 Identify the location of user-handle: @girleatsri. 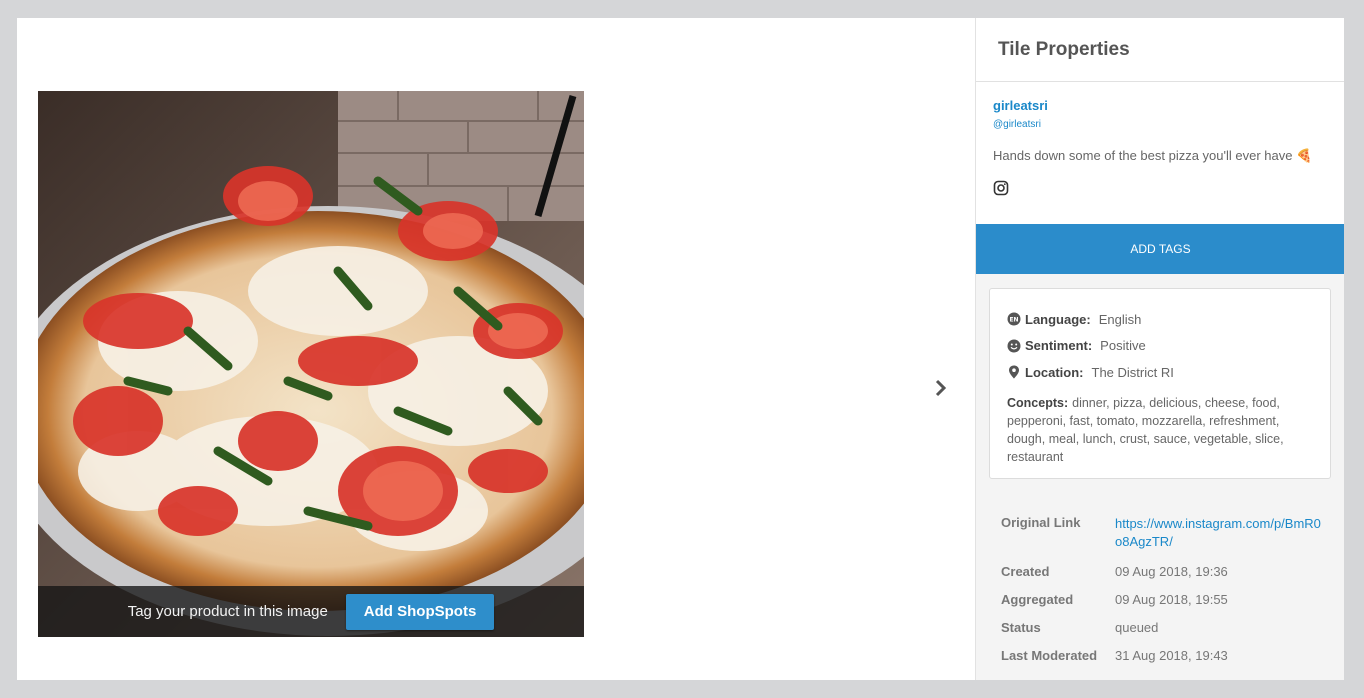
(1160, 124).